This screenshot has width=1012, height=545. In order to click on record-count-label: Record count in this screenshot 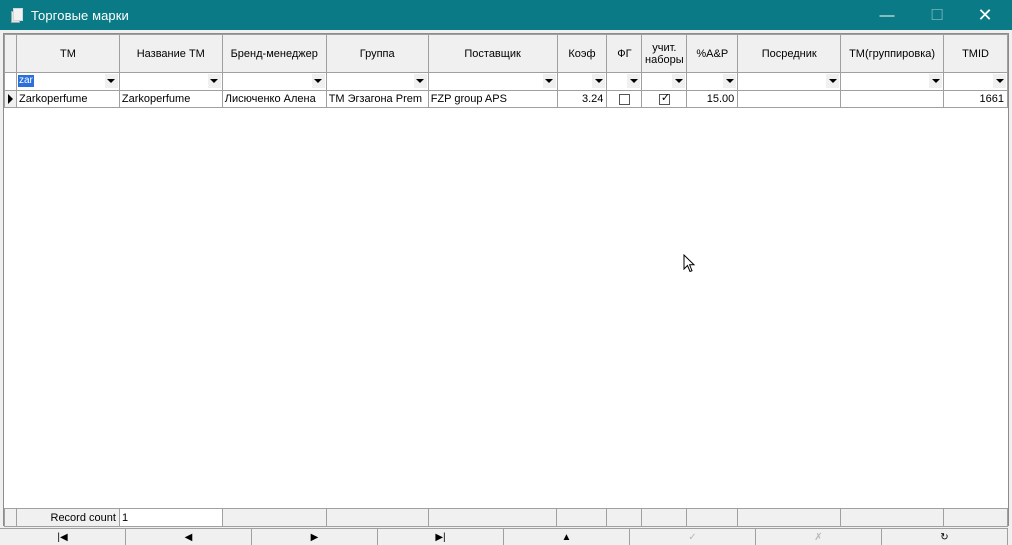, I will do `click(67, 517)`.